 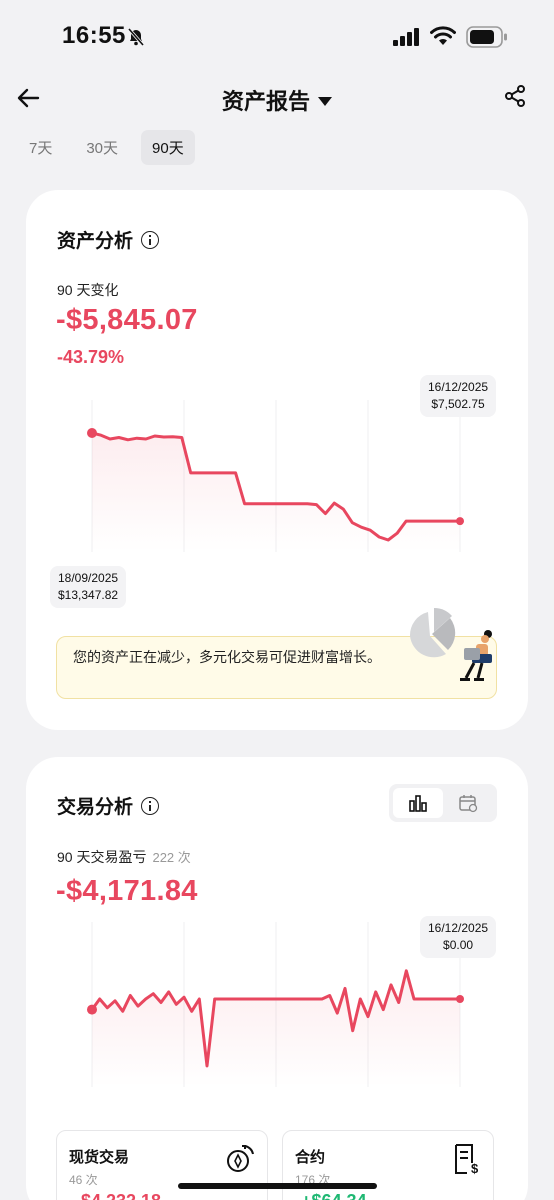 I want to click on status-time: 16:55, so click(x=94, y=35).